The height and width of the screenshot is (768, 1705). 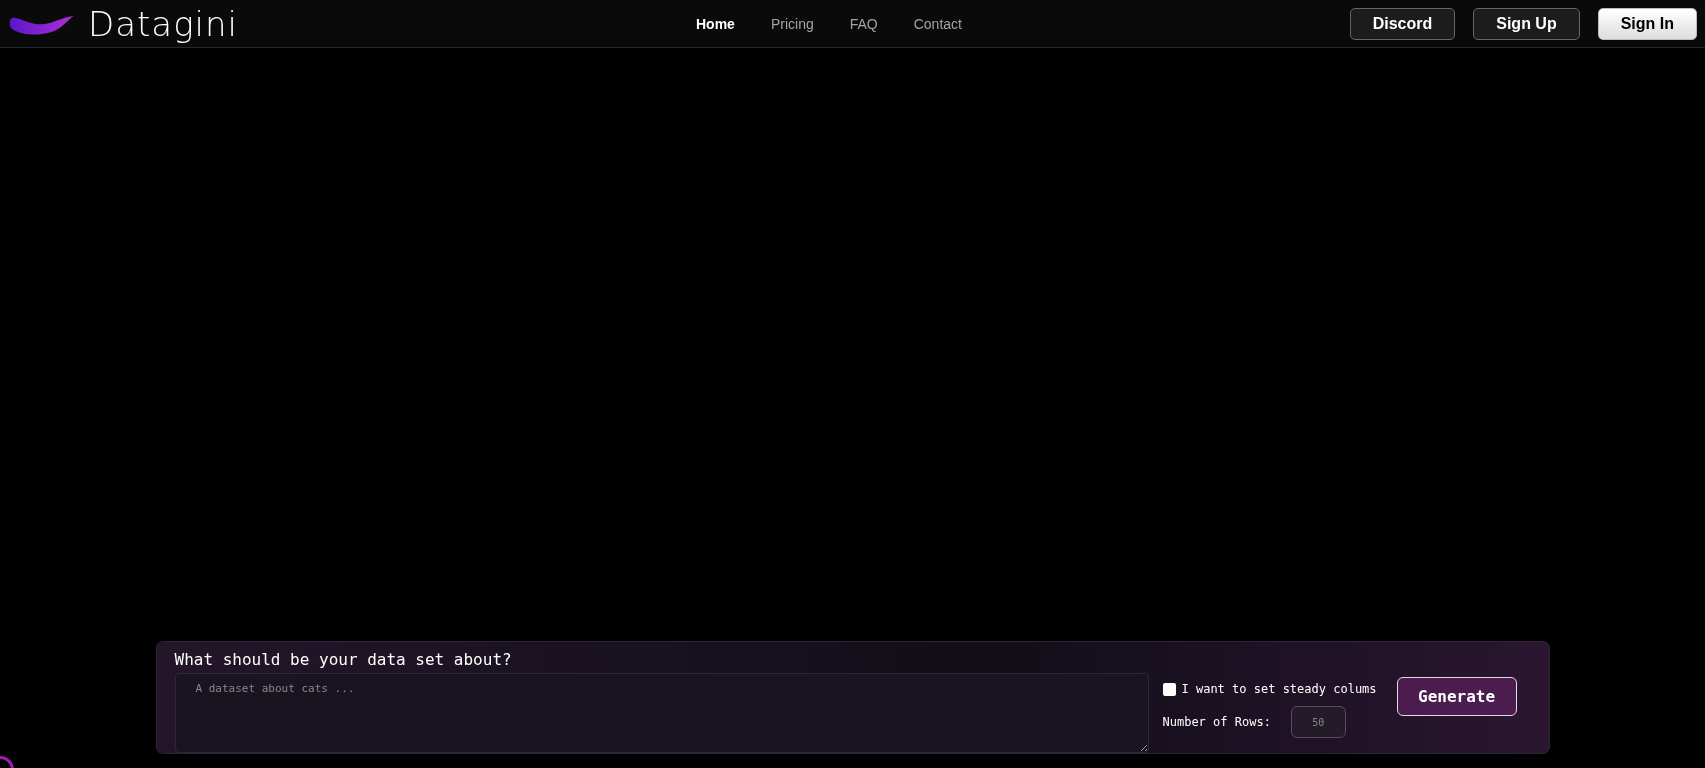 I want to click on logo-text: Datagini, so click(x=163, y=23).